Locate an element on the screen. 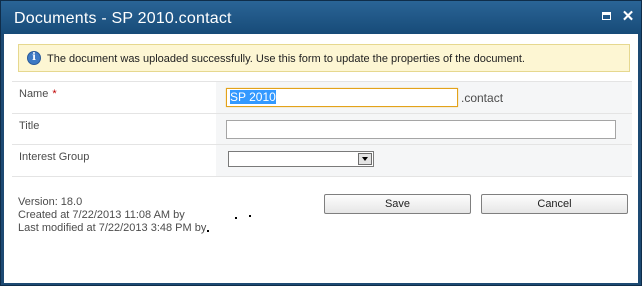 The image size is (642, 286). name-input: SP 2010 is located at coordinates (342, 97).